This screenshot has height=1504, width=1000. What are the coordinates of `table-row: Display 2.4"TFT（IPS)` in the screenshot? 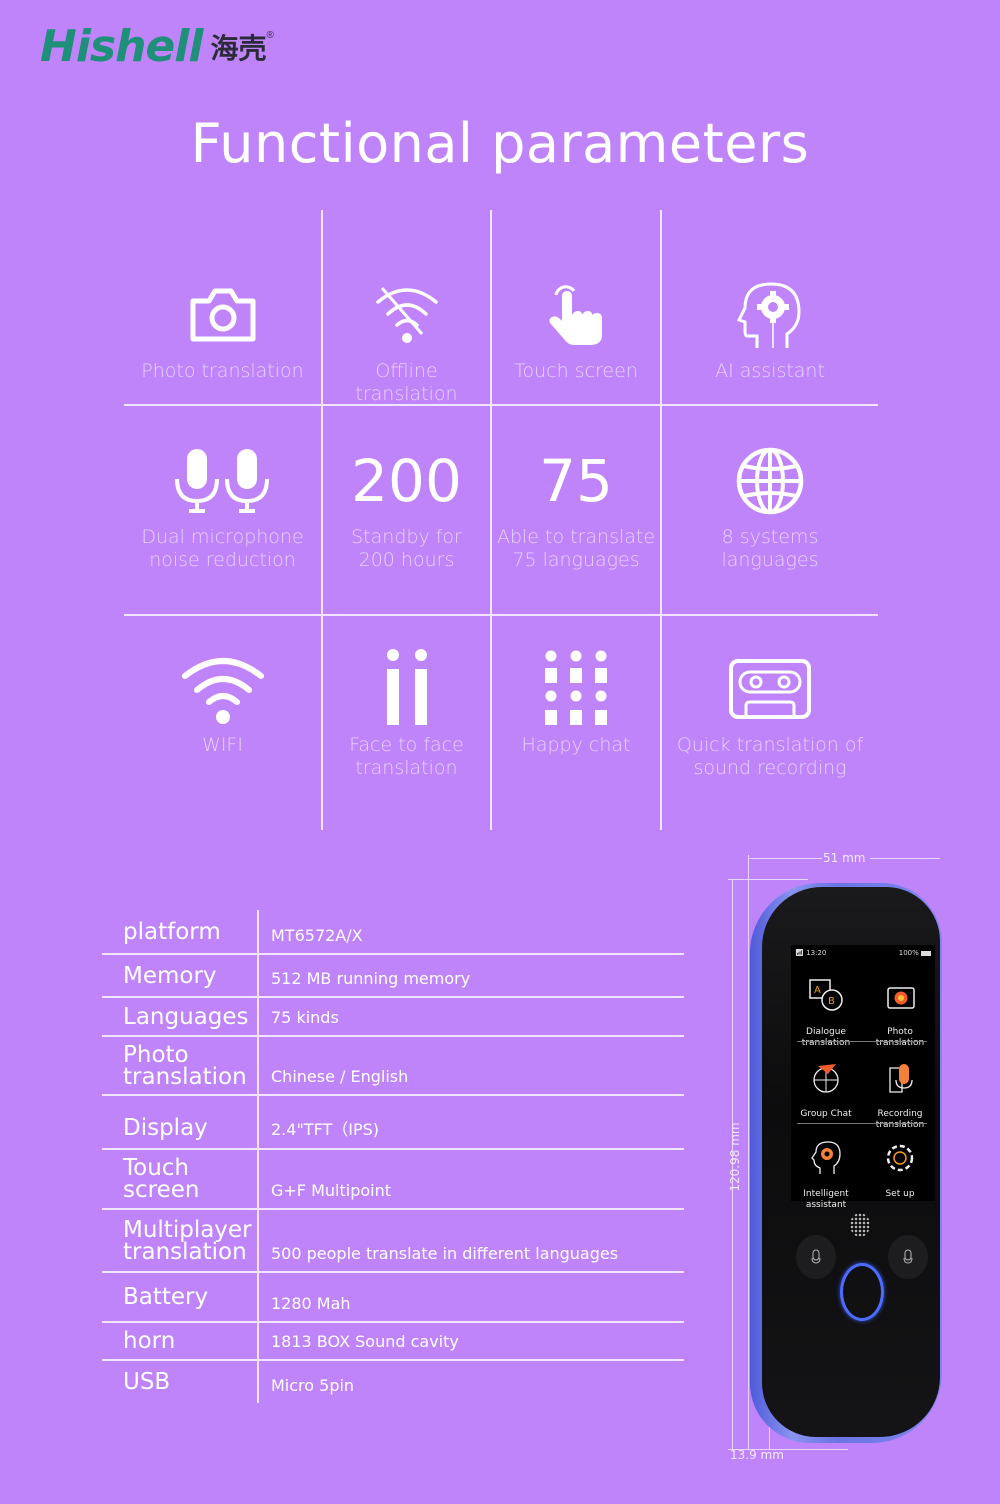 It's located at (393, 1123).